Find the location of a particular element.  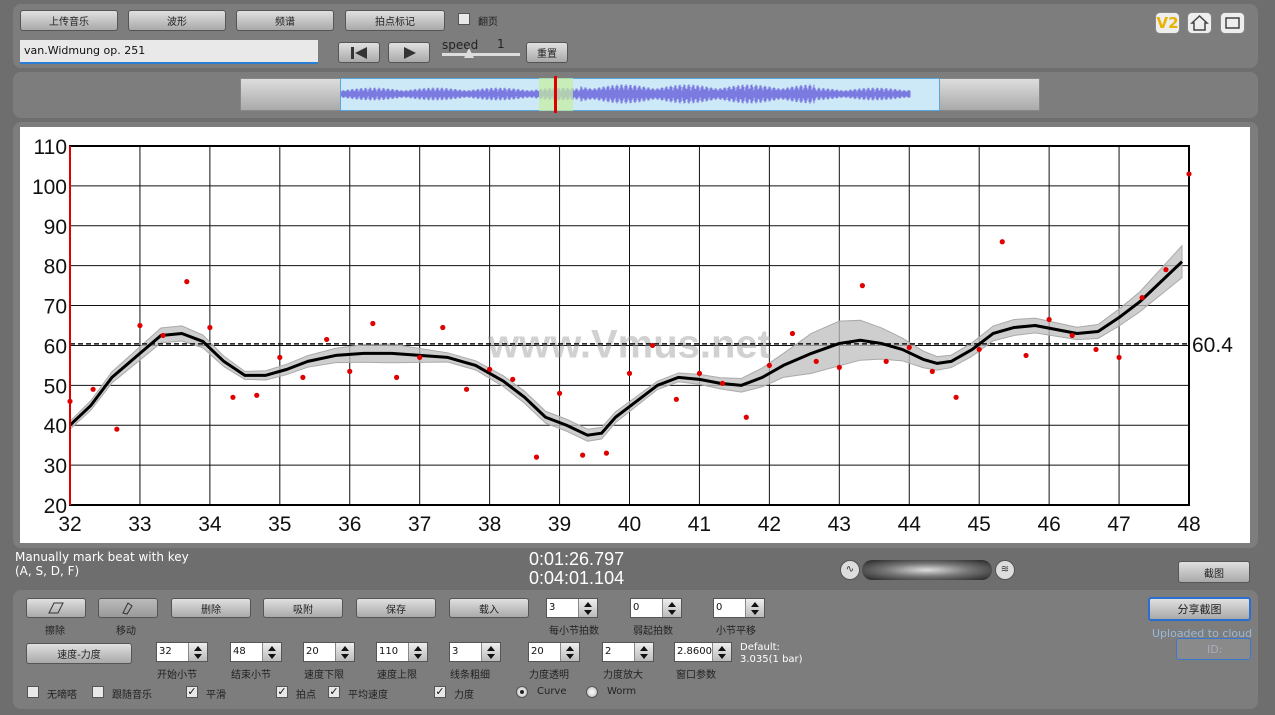

flip-page-label: 翻页 is located at coordinates (488, 22).